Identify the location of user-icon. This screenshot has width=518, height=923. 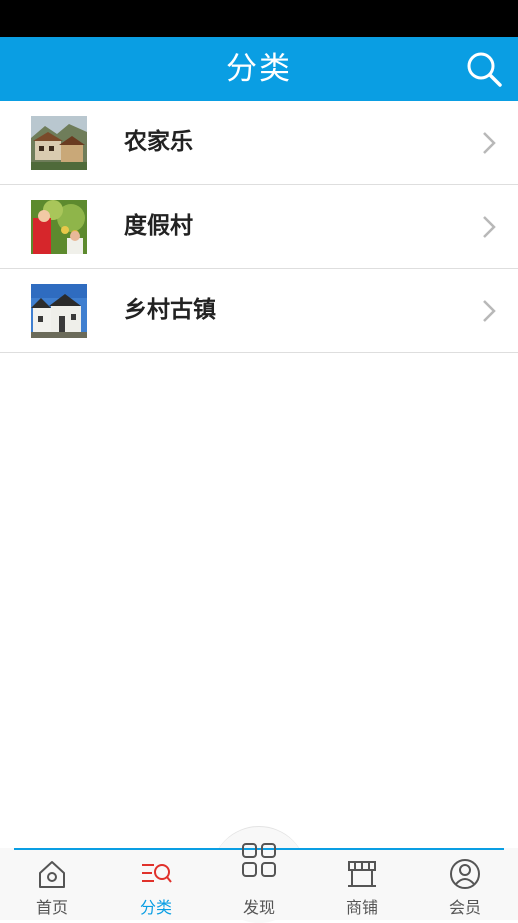
(465, 874).